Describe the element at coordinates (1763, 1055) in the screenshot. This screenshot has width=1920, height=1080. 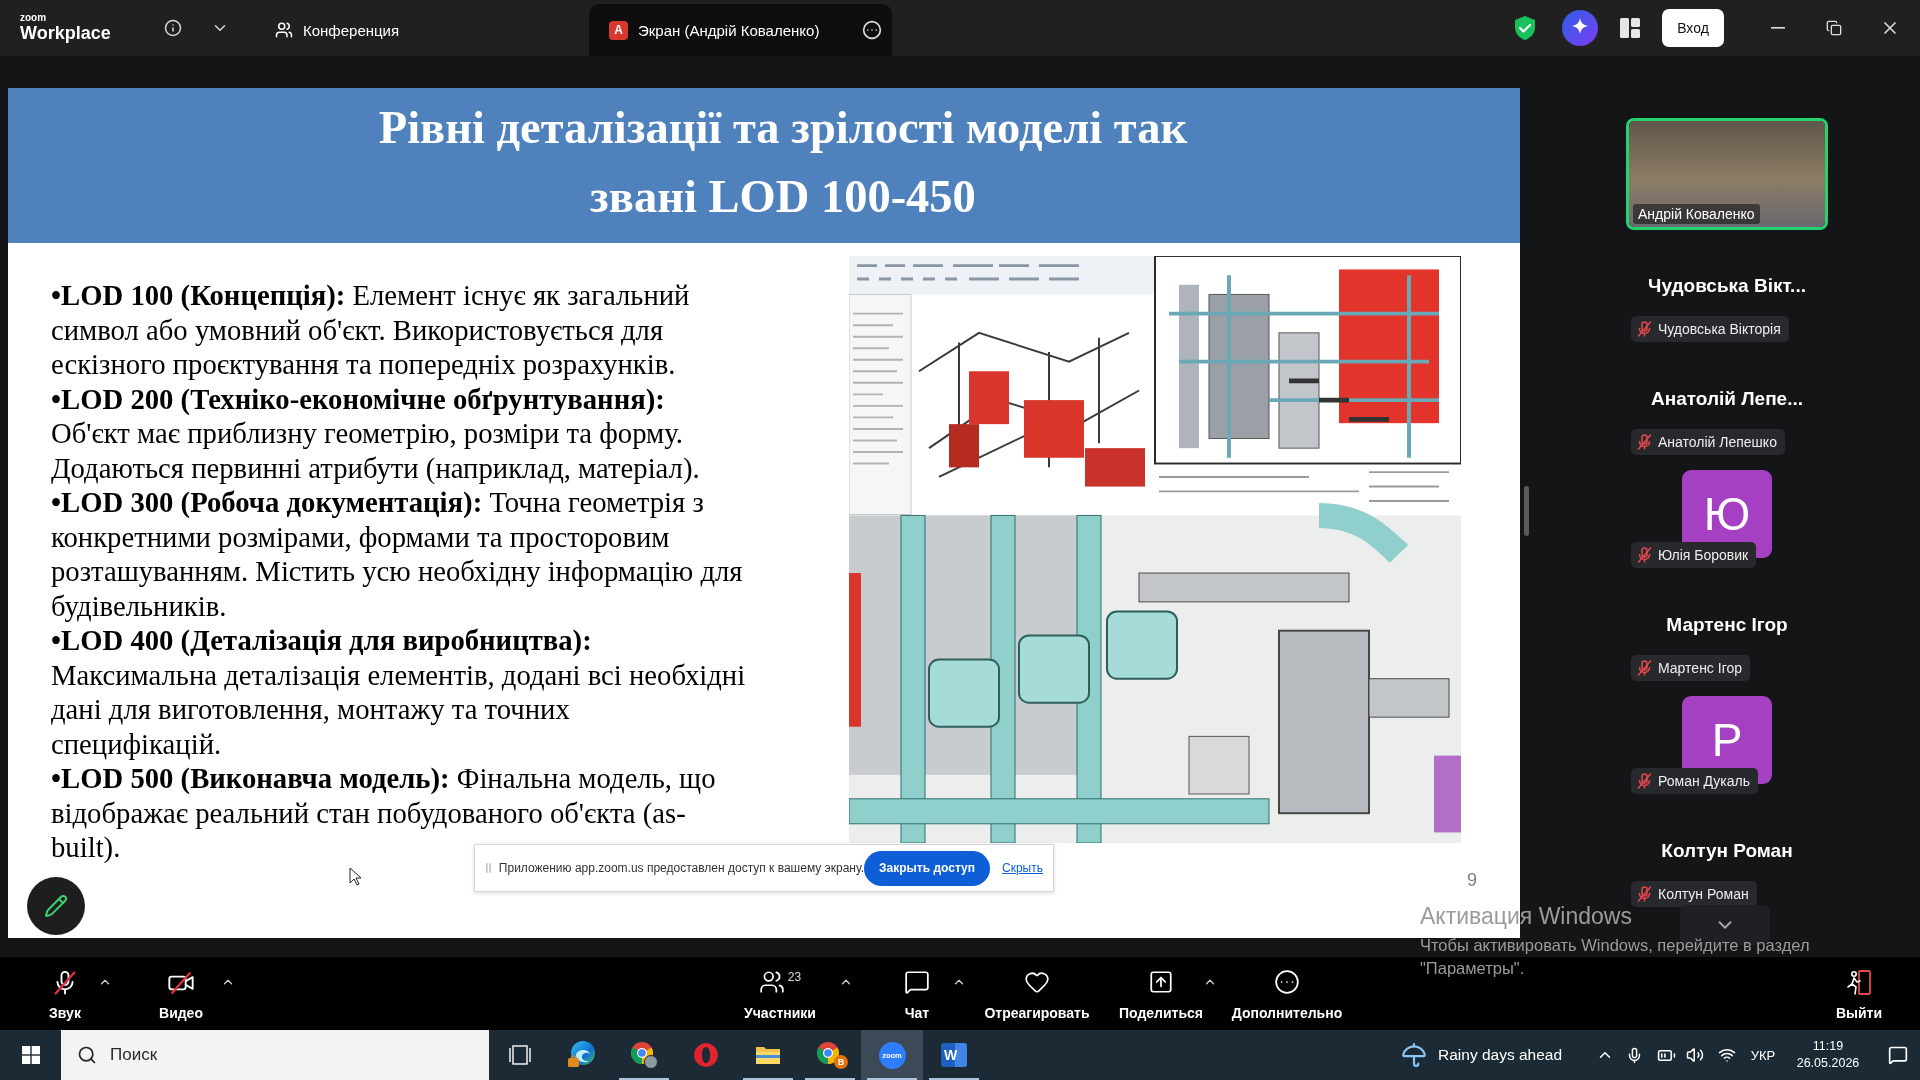
I see `language-indicator: УКР` at that location.